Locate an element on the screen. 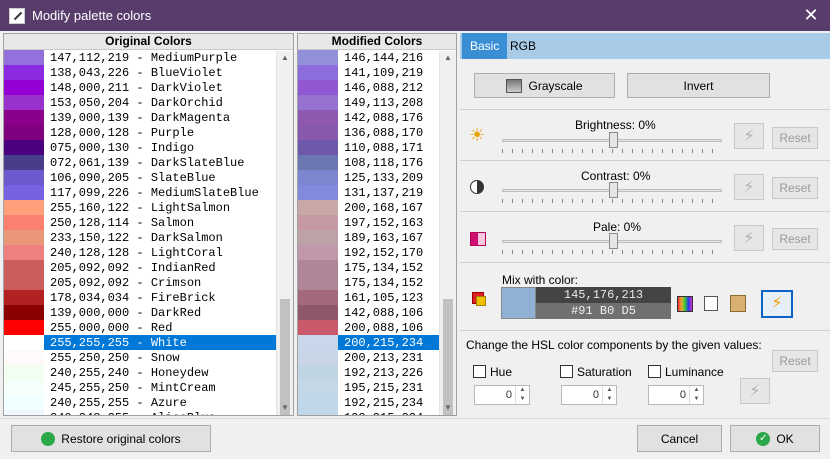 The width and height of the screenshot is (830, 459). grayscale-button: Grayscale is located at coordinates (544, 85).